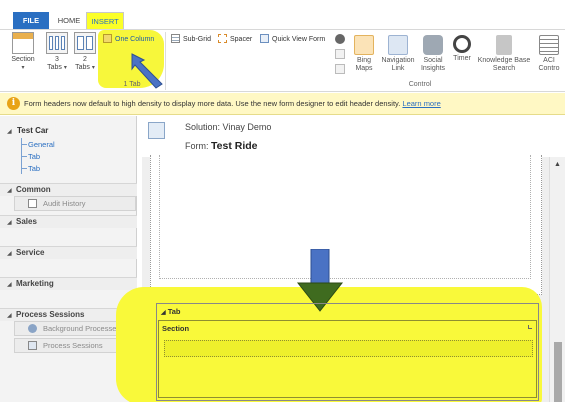  I want to click on navigation-link-button: Navigation Link, so click(398, 54).